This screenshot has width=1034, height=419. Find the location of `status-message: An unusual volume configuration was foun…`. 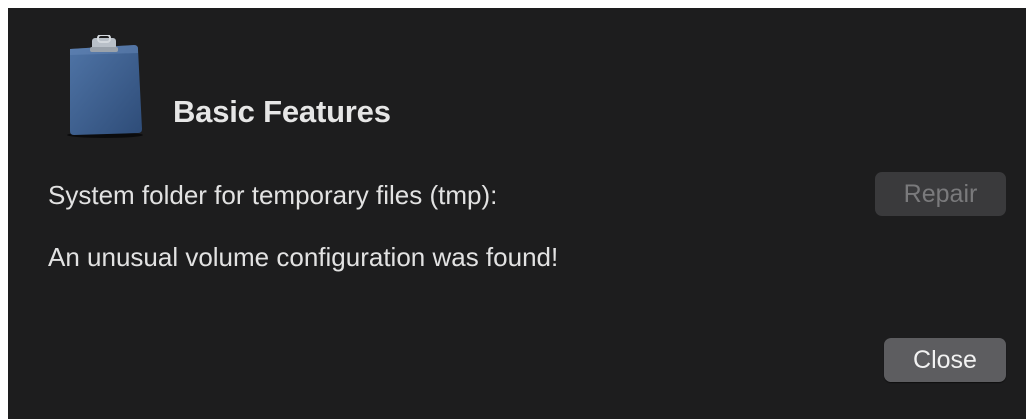

status-message: An unusual volume configuration was foun… is located at coordinates (303, 257).